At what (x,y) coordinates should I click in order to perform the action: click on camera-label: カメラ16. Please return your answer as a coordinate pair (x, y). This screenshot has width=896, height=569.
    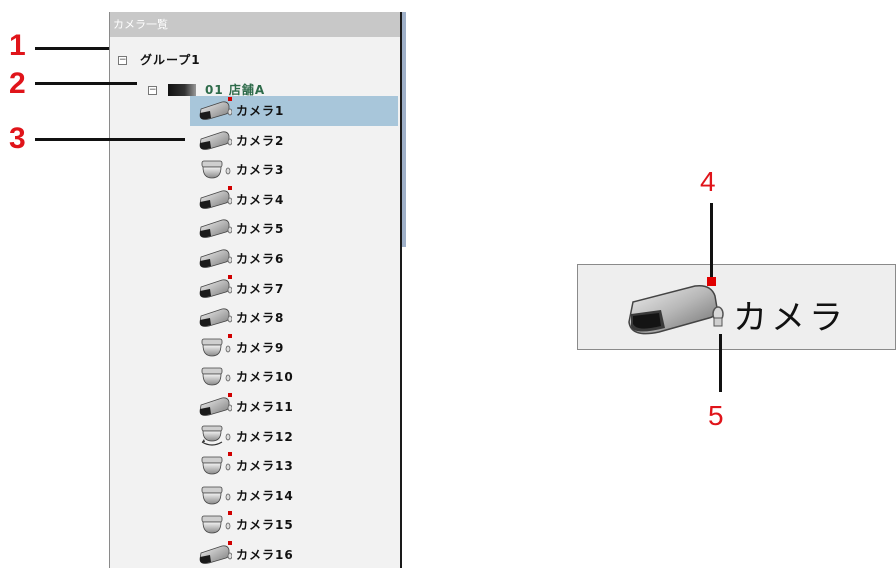
    Looking at the image, I should click on (265, 555).